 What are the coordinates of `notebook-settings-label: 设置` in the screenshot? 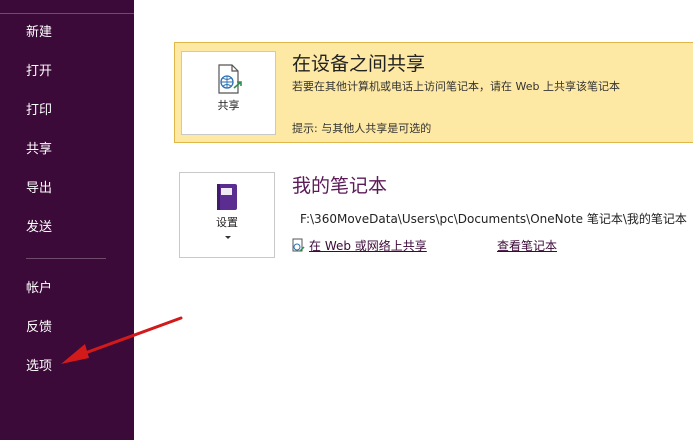 It's located at (227, 222).